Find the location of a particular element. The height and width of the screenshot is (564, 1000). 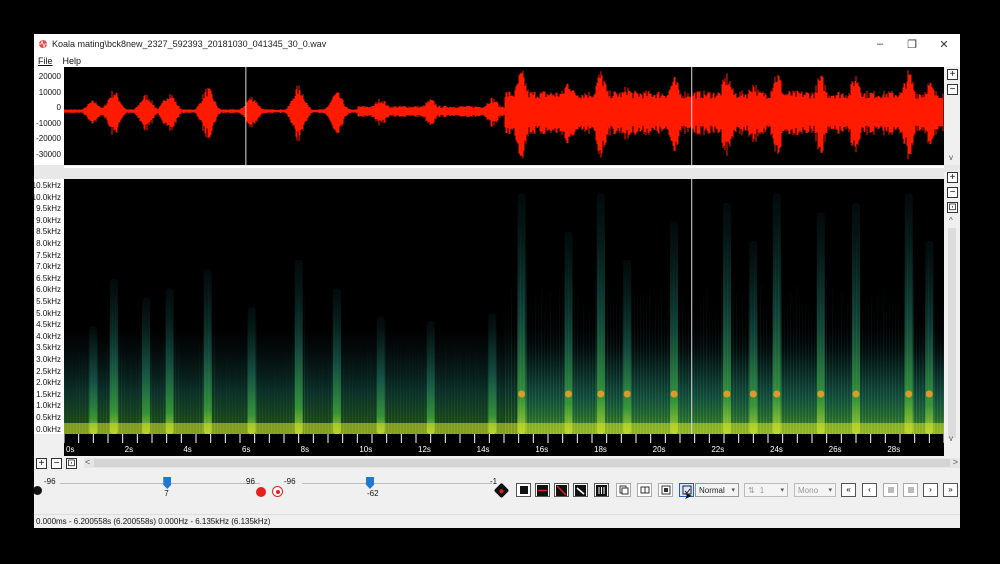

close-button: ✕ is located at coordinates (944, 44).